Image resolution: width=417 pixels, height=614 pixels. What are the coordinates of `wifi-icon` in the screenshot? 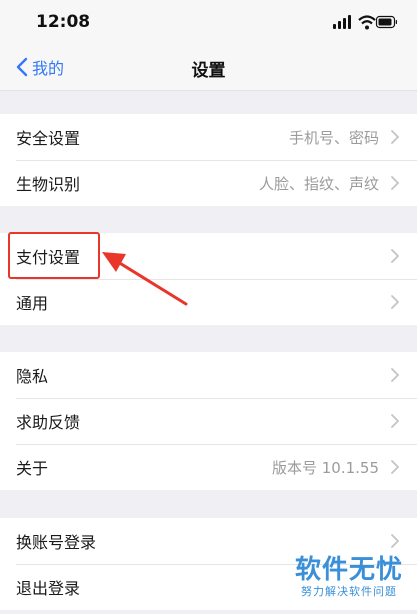 It's located at (367, 22).